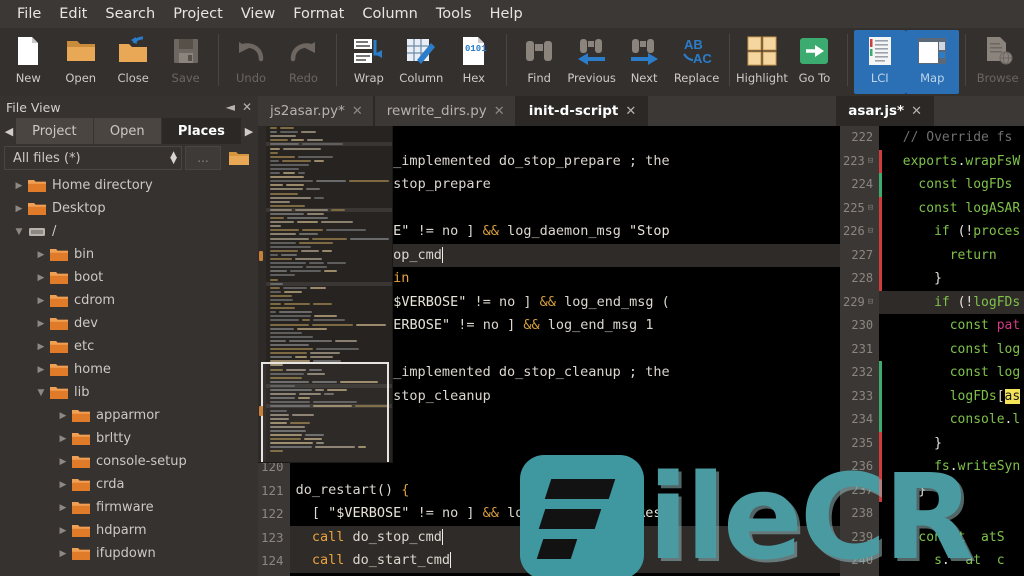 The image size is (1024, 576). Describe the element at coordinates (565, 574) in the screenshot. I see `code-line: case "$?" in` at that location.